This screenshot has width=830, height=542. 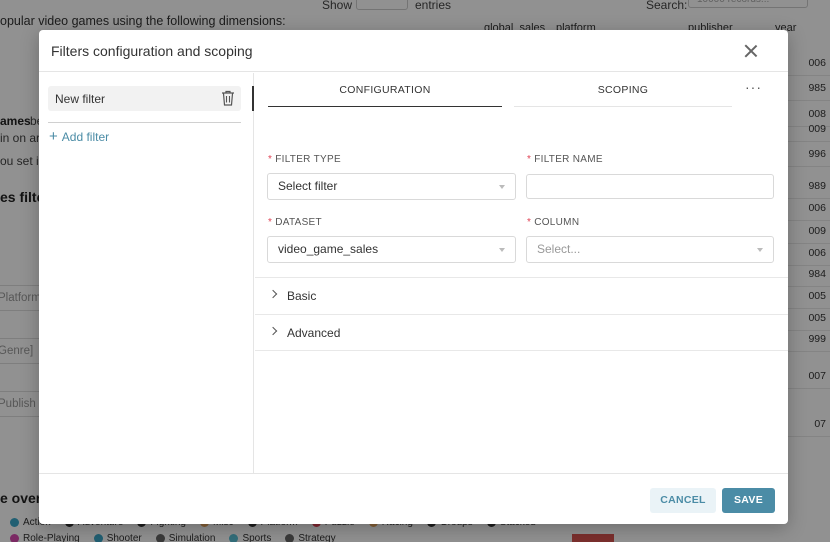 What do you see at coordinates (298, 222) in the screenshot?
I see `dataset-label-text: DATASET` at bounding box center [298, 222].